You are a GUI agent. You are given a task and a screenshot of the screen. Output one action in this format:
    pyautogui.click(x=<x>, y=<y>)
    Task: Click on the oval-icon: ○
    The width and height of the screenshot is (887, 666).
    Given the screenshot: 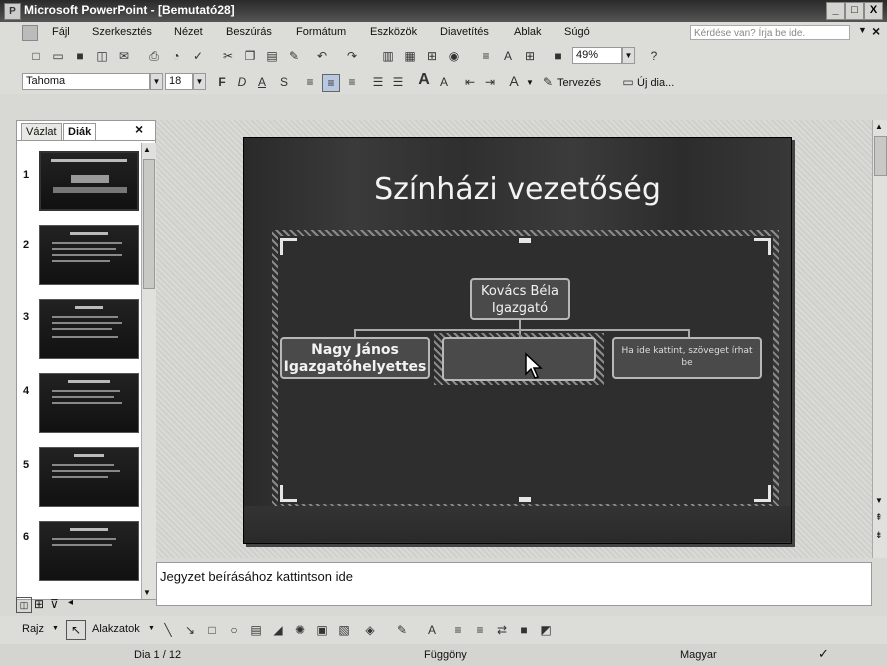 What is the action you would take?
    pyautogui.click(x=234, y=630)
    